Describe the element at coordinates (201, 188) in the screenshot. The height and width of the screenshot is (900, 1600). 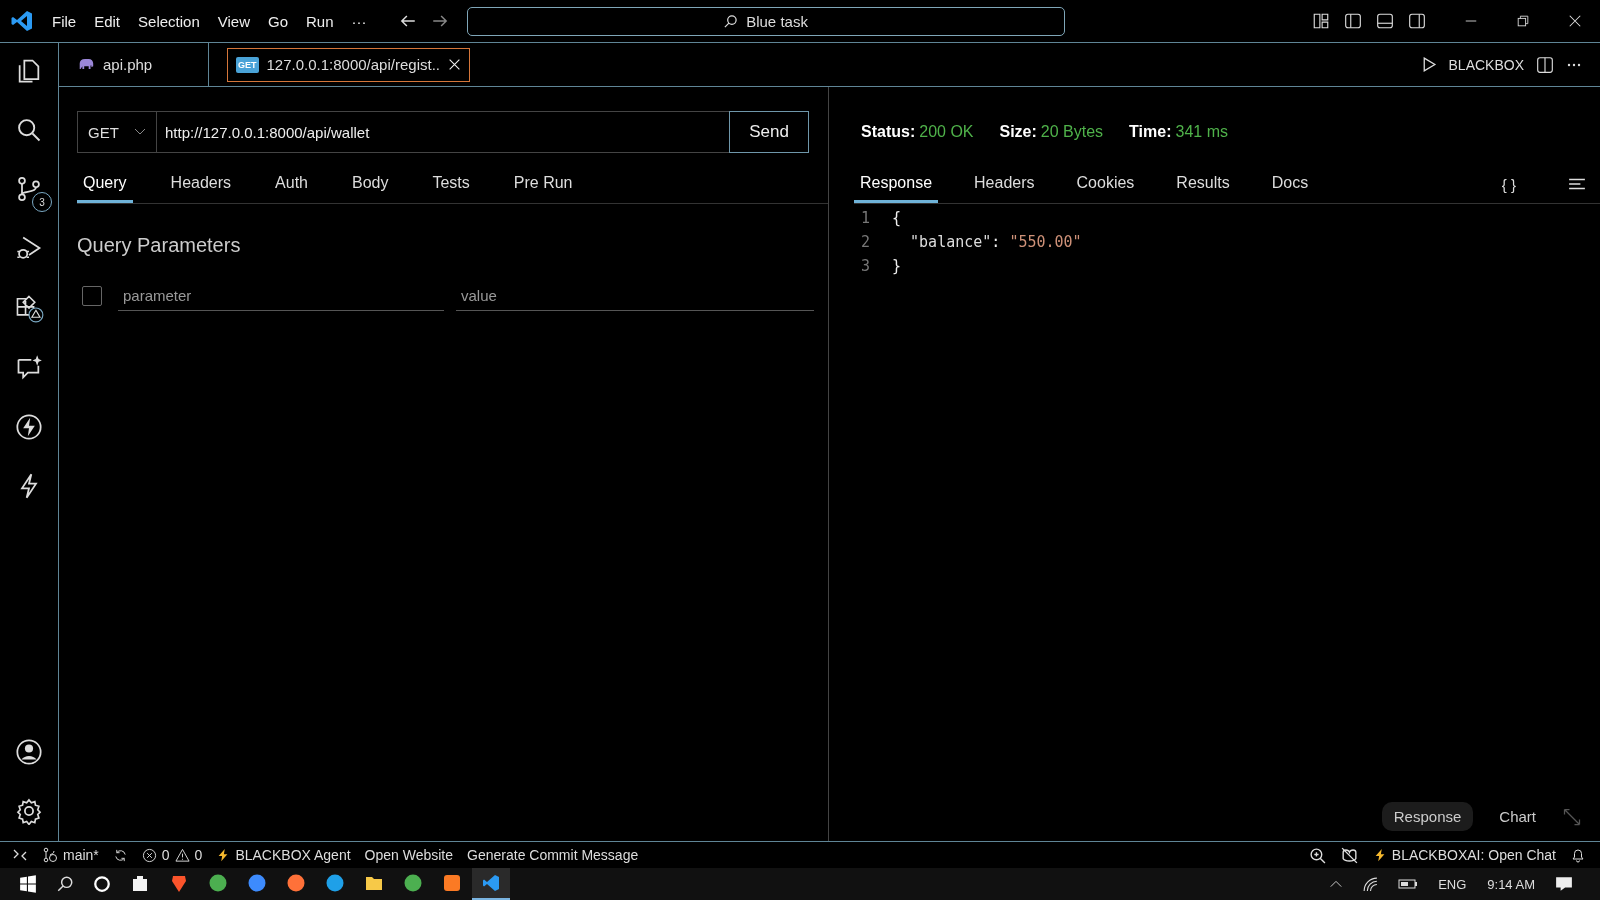
I see `request-tab: Headers` at that location.